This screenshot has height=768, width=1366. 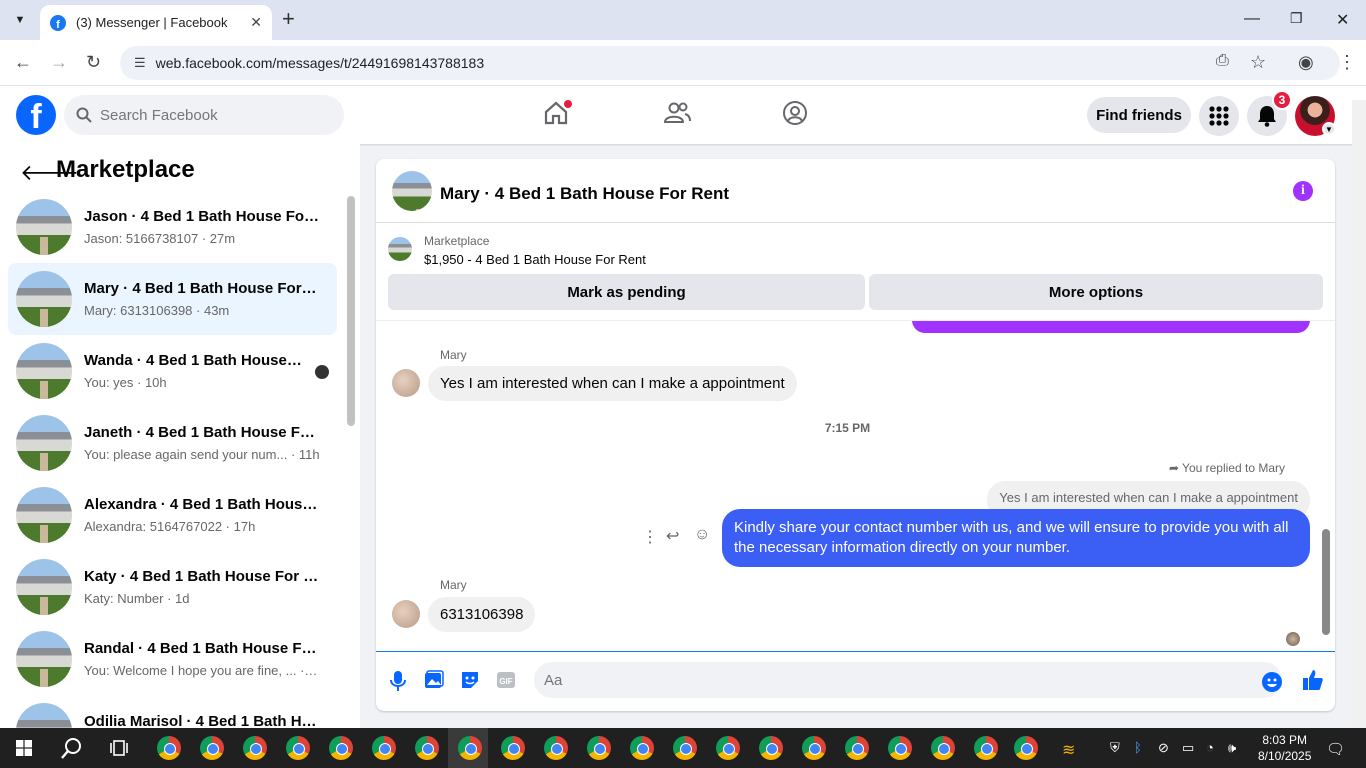 I want to click on svg-text: GIF, so click(x=505, y=681).